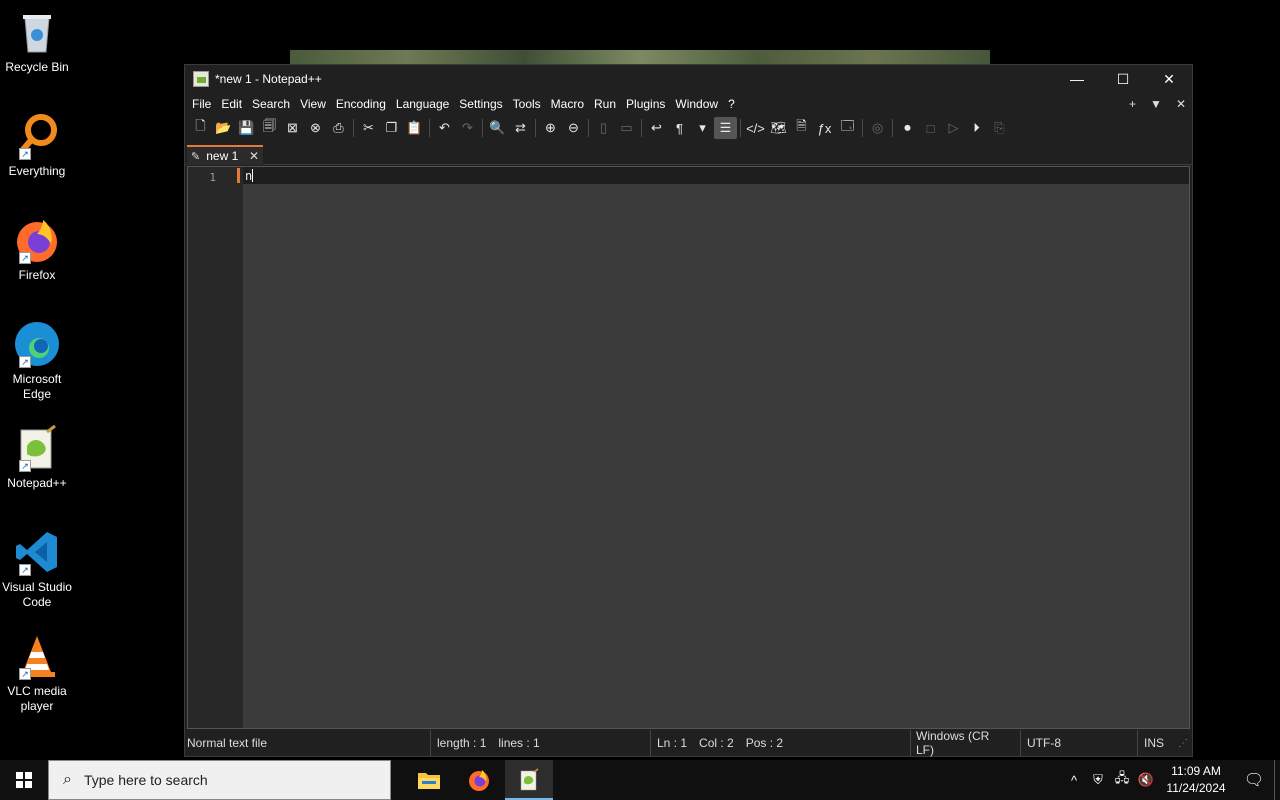  I want to click on current-line-highlight, so click(716, 175).